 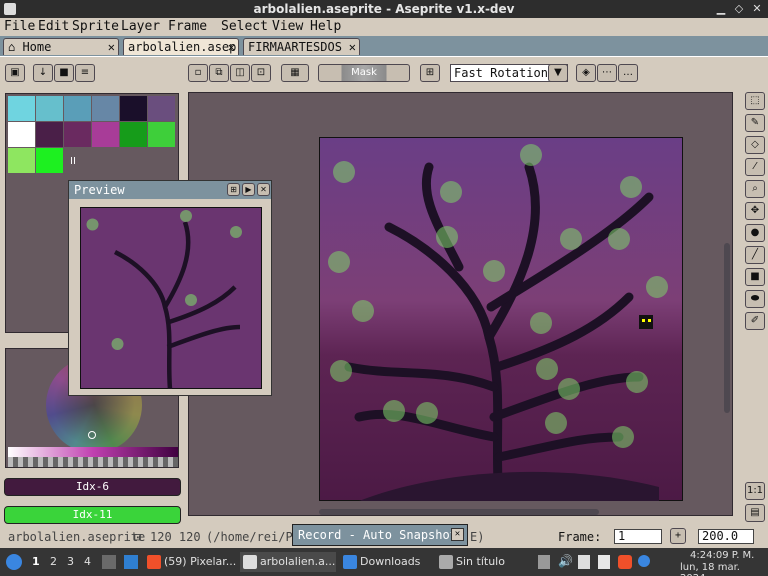 What do you see at coordinates (287, 26) in the screenshot?
I see `menu-view: View` at bounding box center [287, 26].